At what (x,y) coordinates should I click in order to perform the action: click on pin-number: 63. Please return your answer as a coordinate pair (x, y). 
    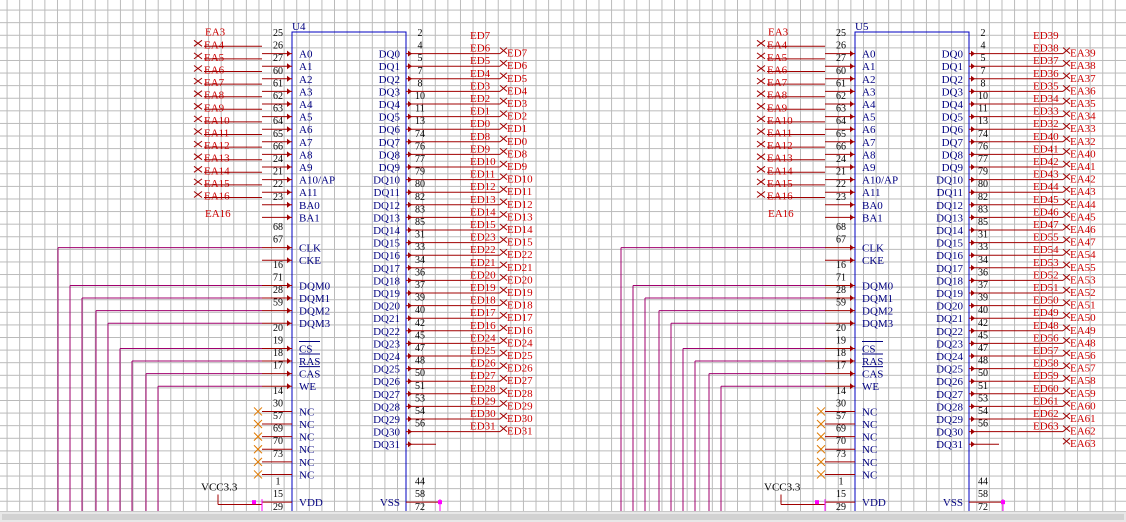
    Looking at the image, I should click on (841, 109).